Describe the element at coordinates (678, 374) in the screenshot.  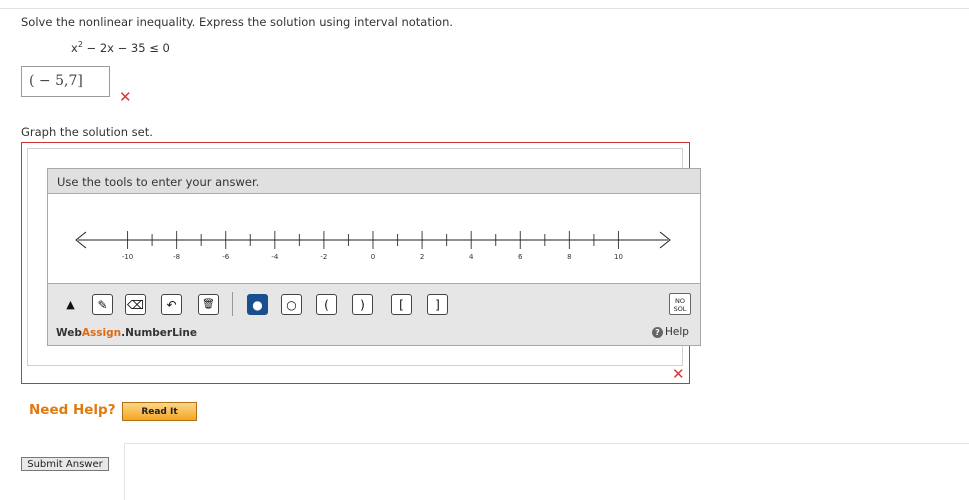
I see `graph-incorrect-x-icon: ✕` at that location.